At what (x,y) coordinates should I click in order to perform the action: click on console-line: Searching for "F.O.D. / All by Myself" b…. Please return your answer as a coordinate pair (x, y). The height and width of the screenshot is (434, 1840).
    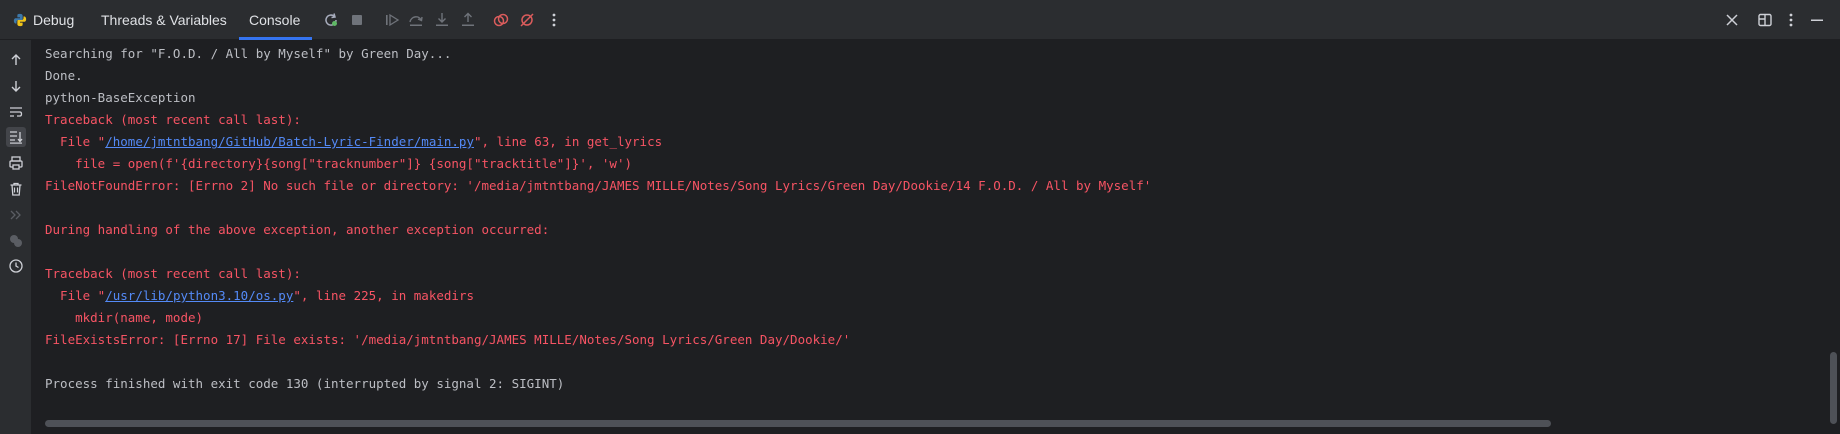
    Looking at the image, I should click on (248, 53).